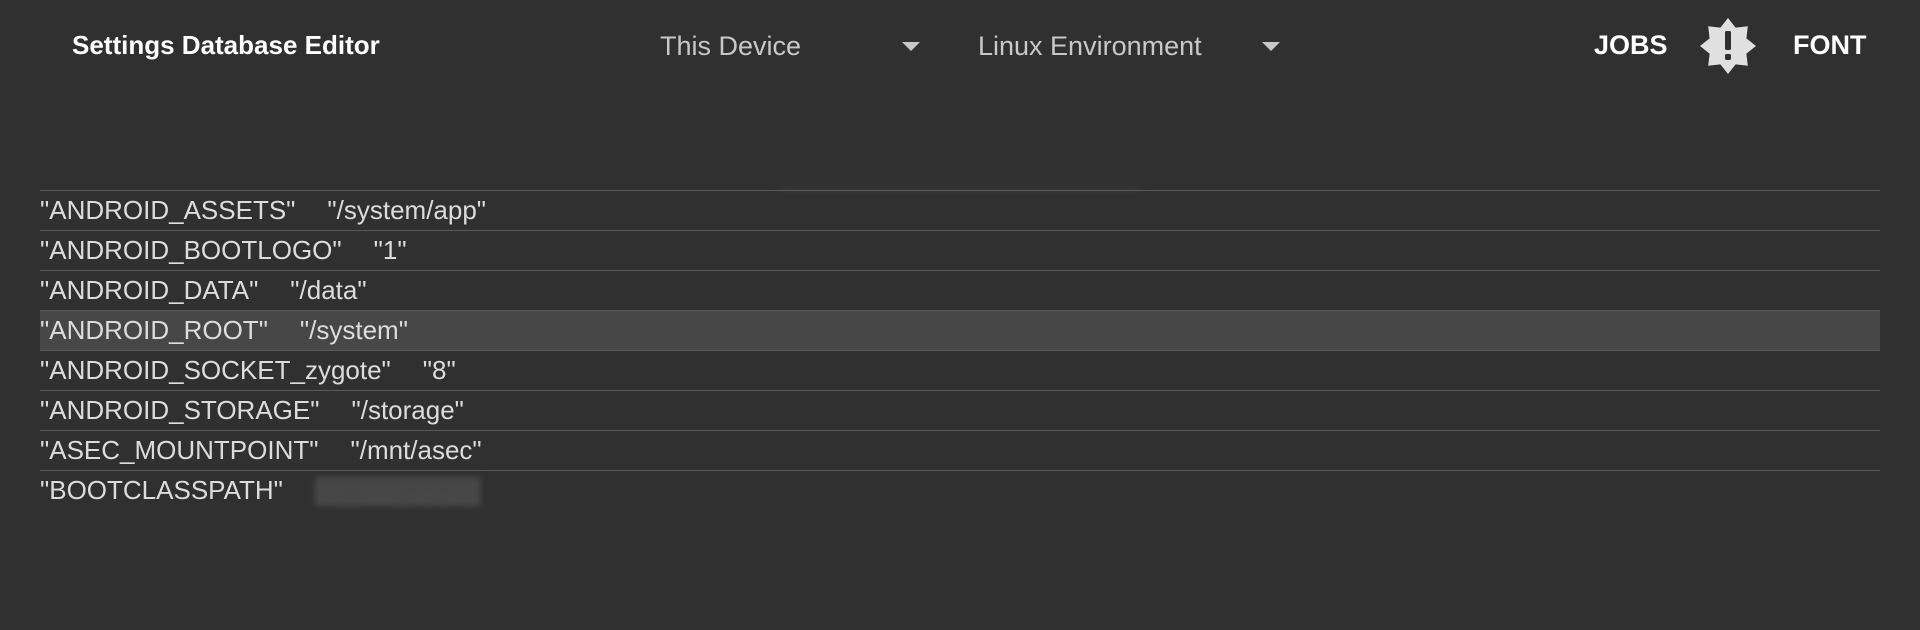 The height and width of the screenshot is (630, 1920). Describe the element at coordinates (960, 251) in the screenshot. I see `list-item: "ANDROID_BOOTLOGO" "1"` at that location.